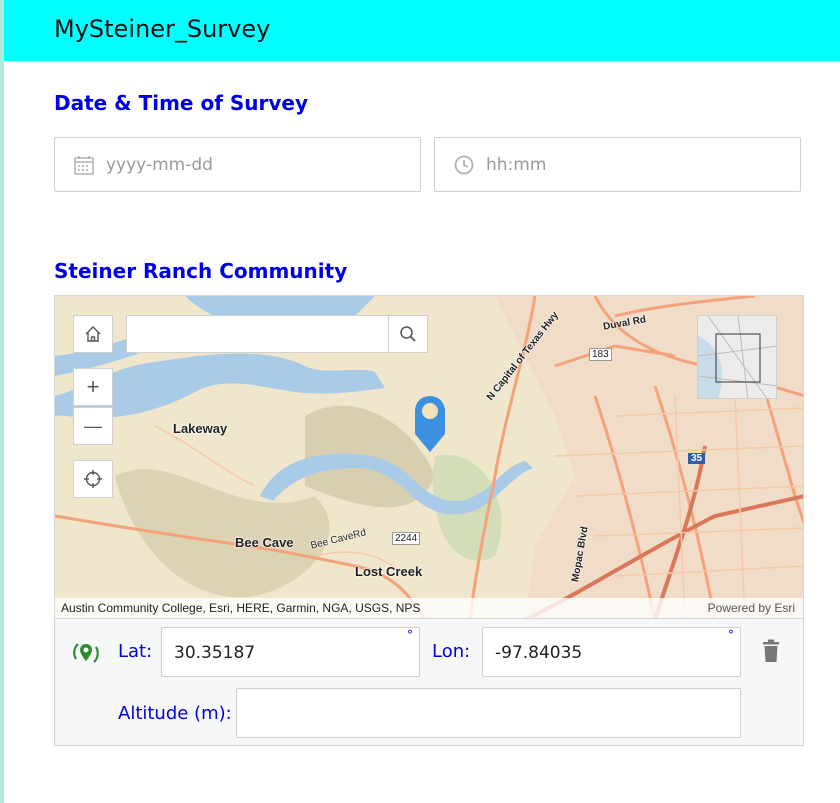  What do you see at coordinates (237, 164) in the screenshot?
I see `date-field: yyyy-mm-dd` at bounding box center [237, 164].